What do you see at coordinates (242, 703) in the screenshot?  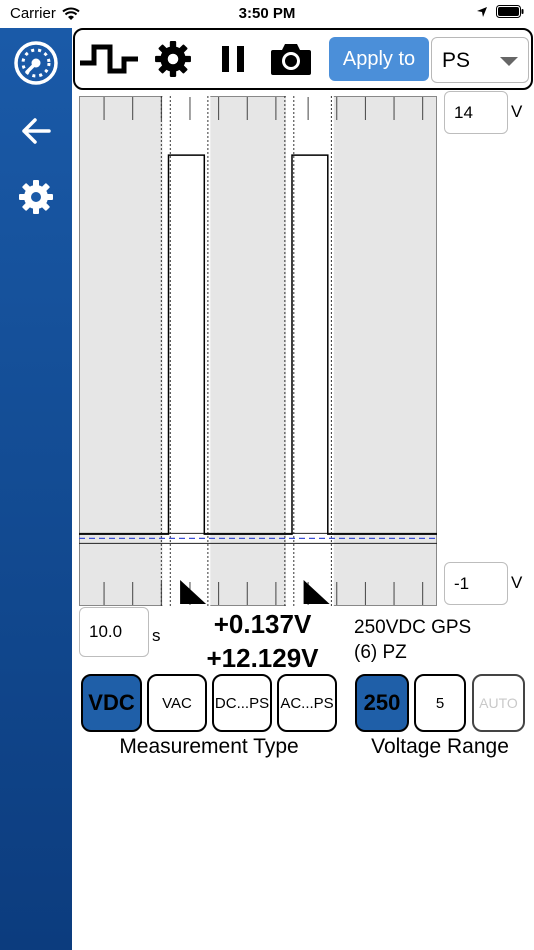 I see `measurement-dc-ps-button: DC...PS` at bounding box center [242, 703].